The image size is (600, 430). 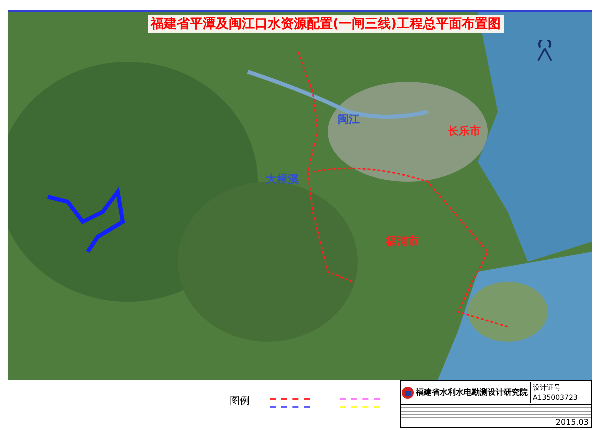 I want to click on place-label: 福清市, so click(x=402, y=241).